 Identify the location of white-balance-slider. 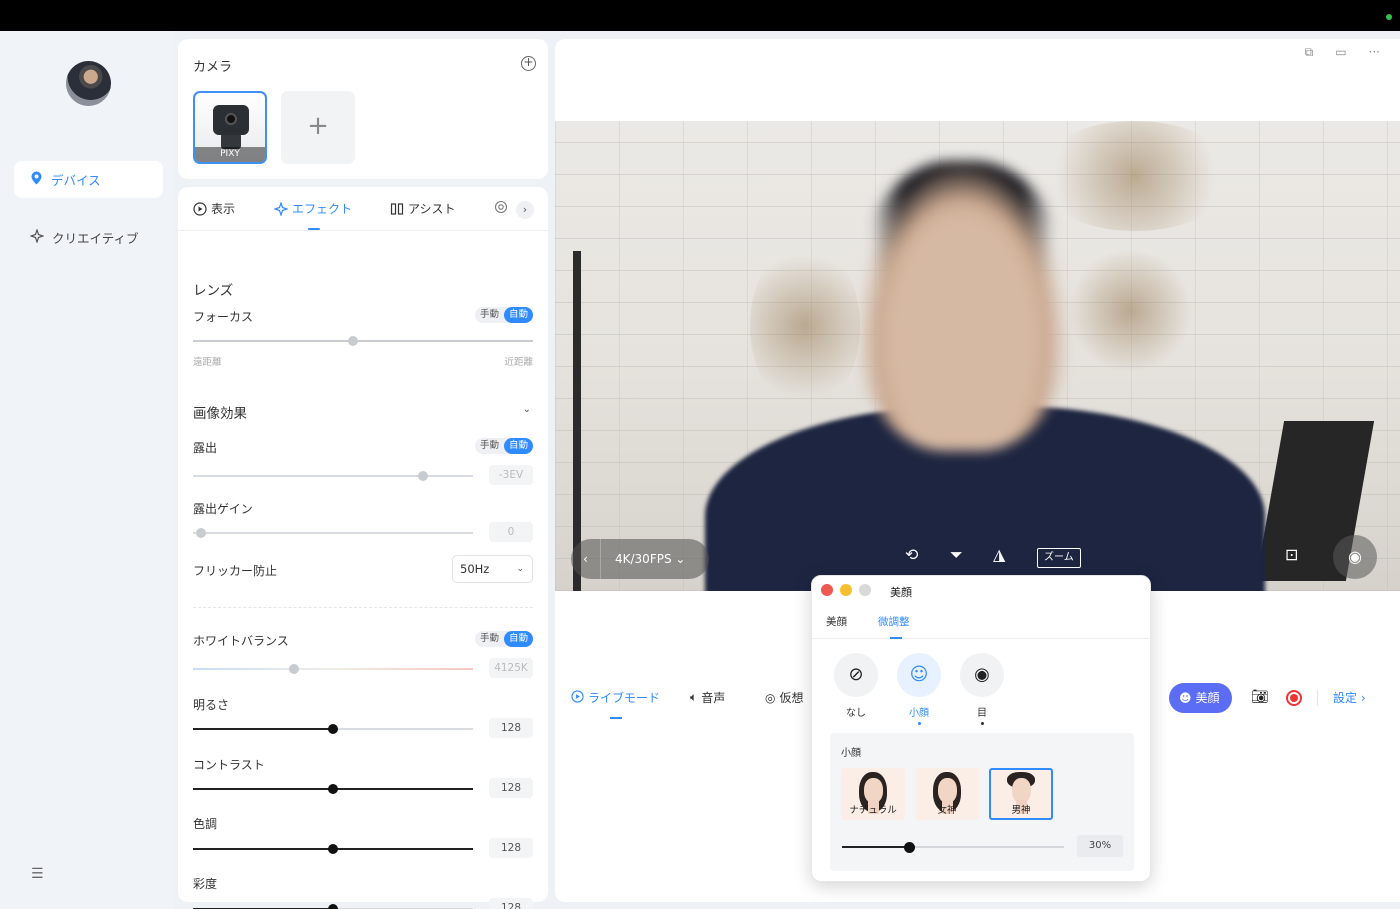
(333, 669).